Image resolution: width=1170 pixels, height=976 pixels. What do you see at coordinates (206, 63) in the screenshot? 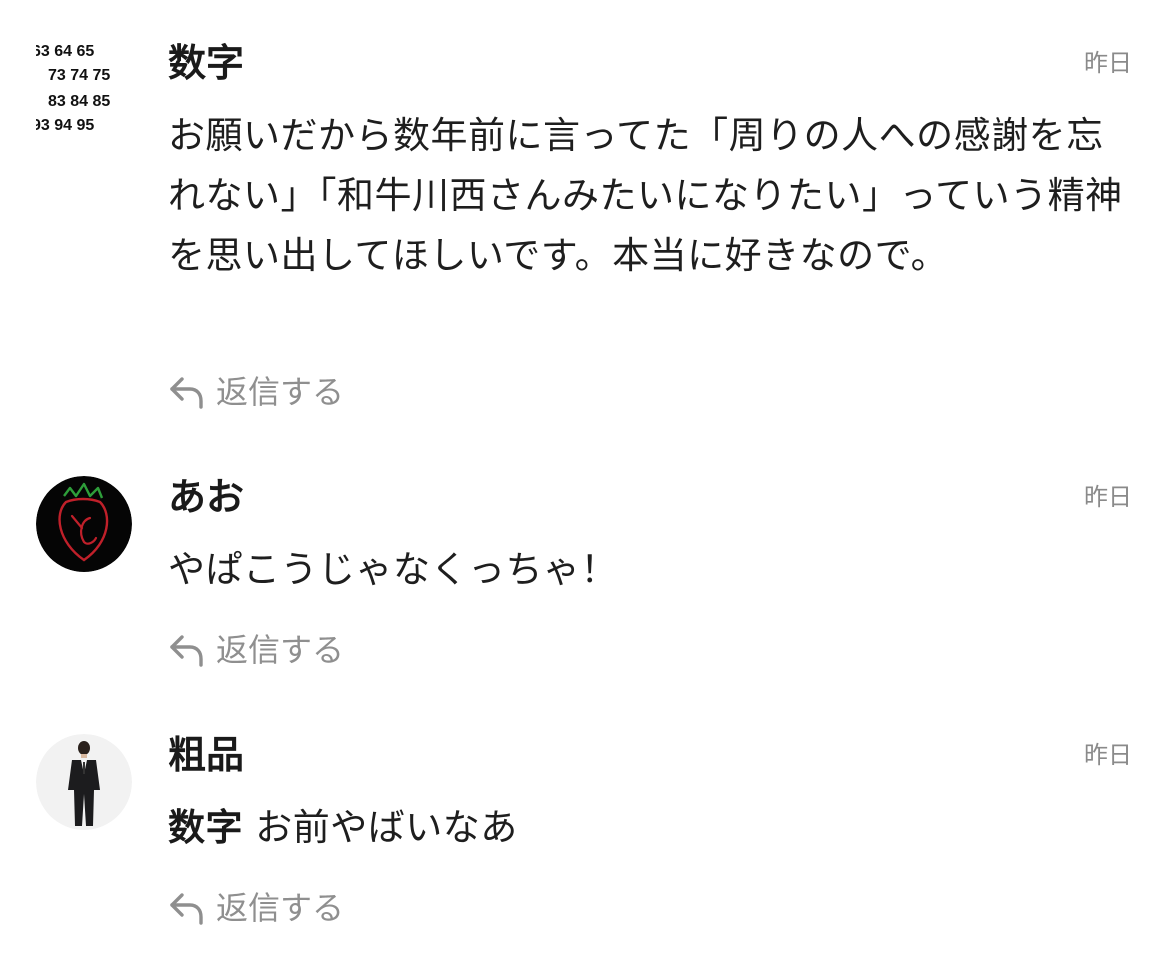
I see `comment-author: 数字` at bounding box center [206, 63].